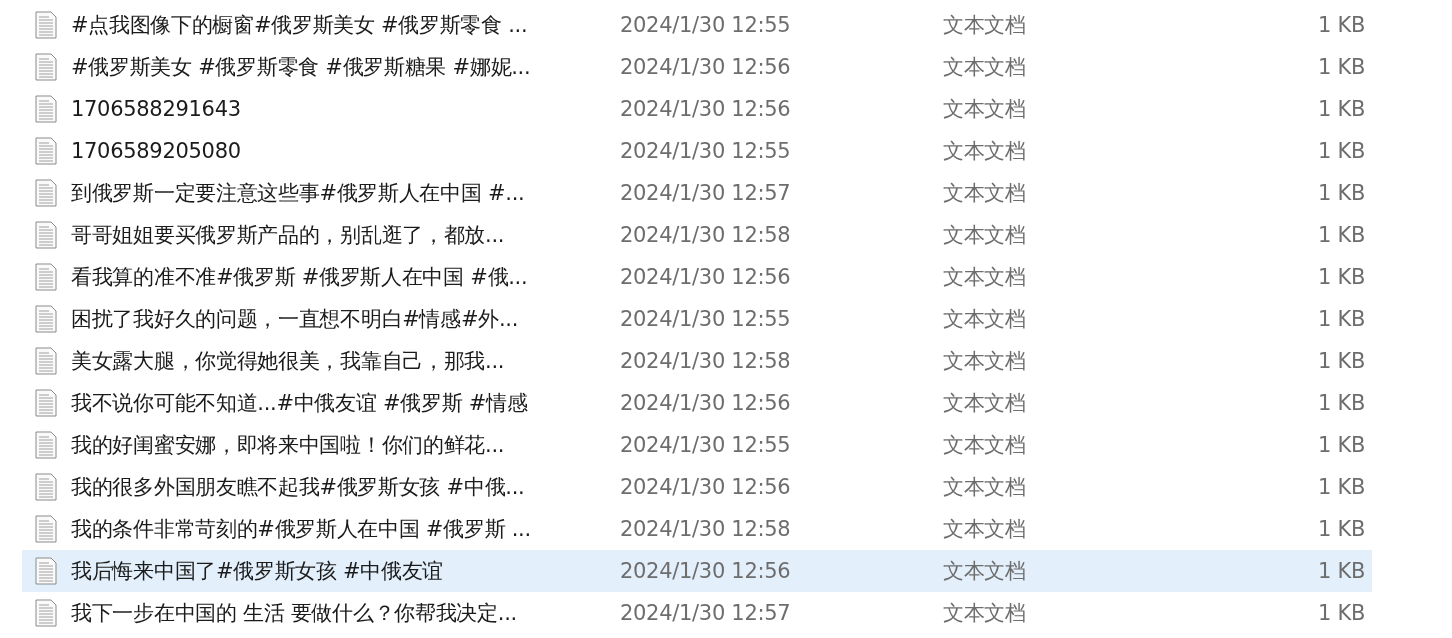  I want to click on file-row: 我不说你可能不知道...#中俄友谊 #俄罗斯 #情感 2024/1/30 12:56 文本文档 1 KB, so click(697, 403).